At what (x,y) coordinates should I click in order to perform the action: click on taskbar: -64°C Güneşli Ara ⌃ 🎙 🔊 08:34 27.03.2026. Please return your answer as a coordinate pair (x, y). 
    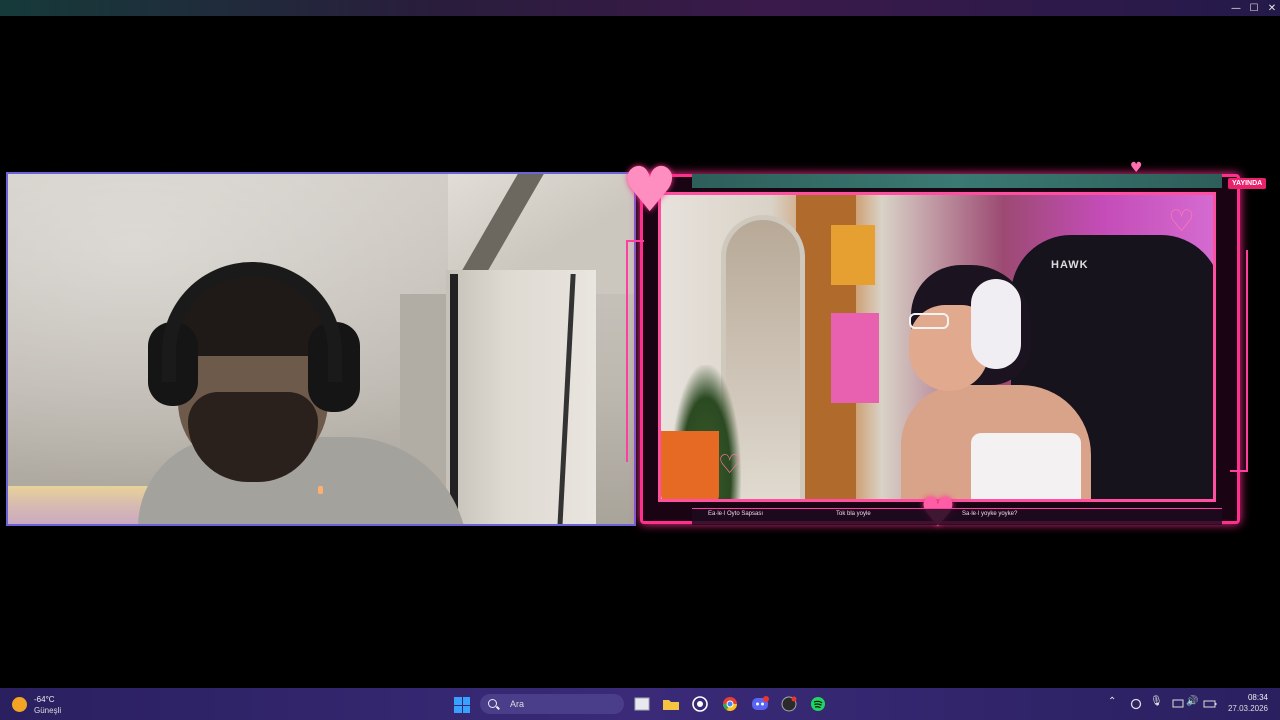
    Looking at the image, I should click on (640, 704).